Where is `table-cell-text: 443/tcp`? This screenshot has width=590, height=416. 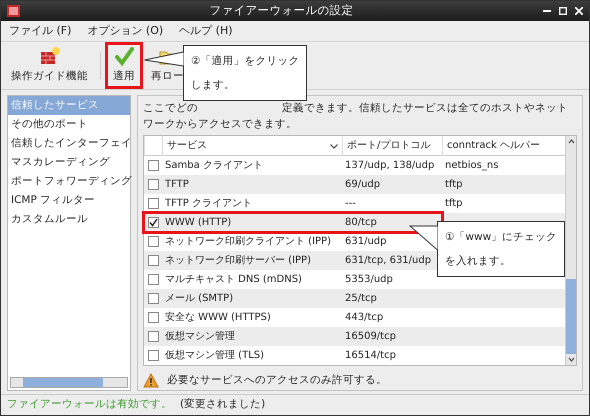
table-cell-text: 443/tcp is located at coordinates (364, 318).